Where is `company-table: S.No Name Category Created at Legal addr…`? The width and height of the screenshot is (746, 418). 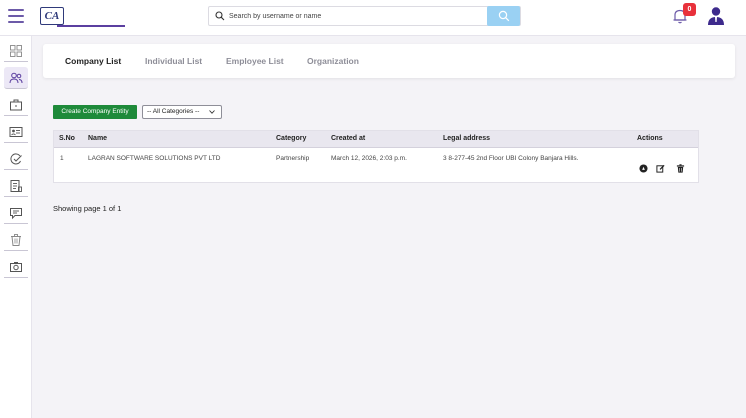
company-table: S.No Name Category Created at Legal addr… is located at coordinates (376, 156).